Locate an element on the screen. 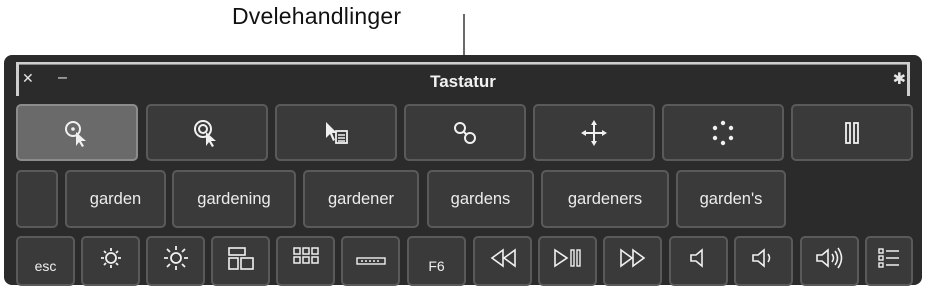 This screenshot has height=286, width=926. brightness-up-icon is located at coordinates (175, 258).